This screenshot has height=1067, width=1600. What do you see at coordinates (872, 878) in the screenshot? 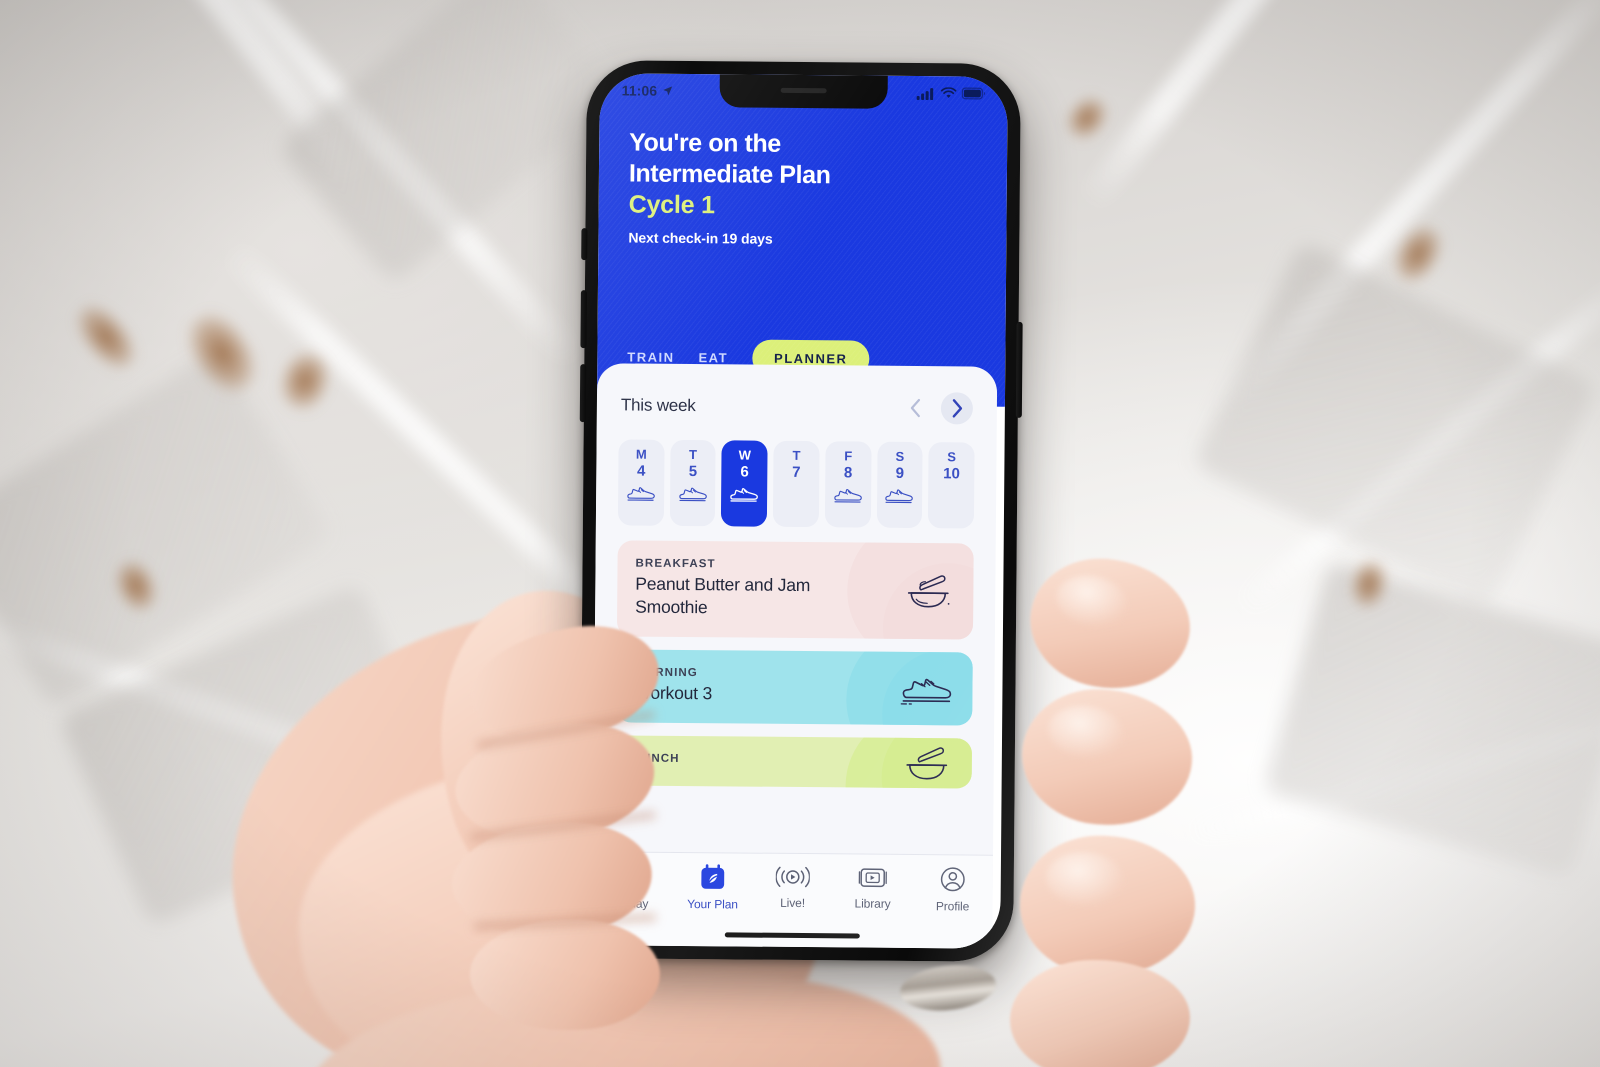
I see `video-box-icon` at bounding box center [872, 878].